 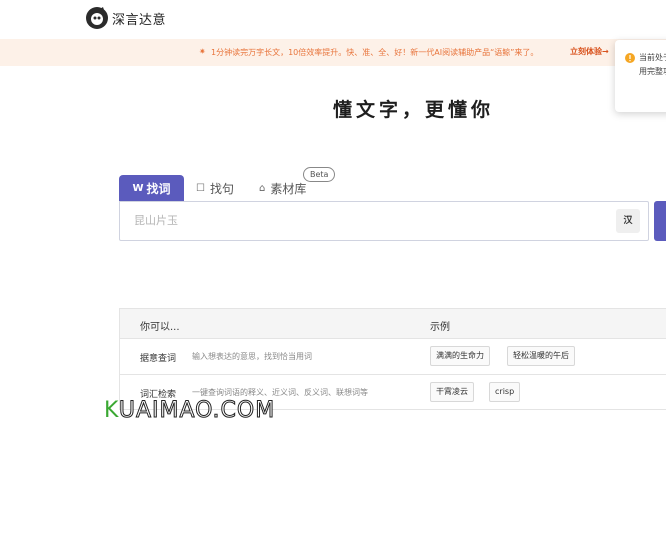 What do you see at coordinates (505, 392) in the screenshot?
I see `example-chip: crisp` at bounding box center [505, 392].